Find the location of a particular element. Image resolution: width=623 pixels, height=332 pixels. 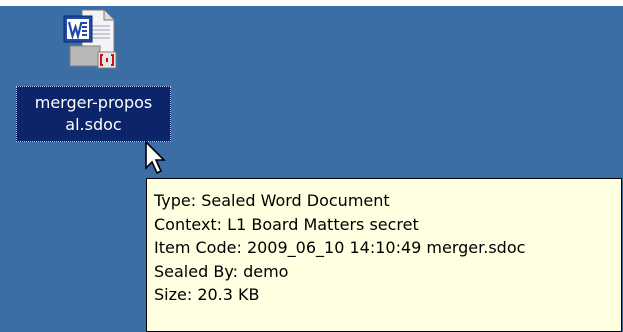

arrow-cursor-icon is located at coordinates (159, 160).